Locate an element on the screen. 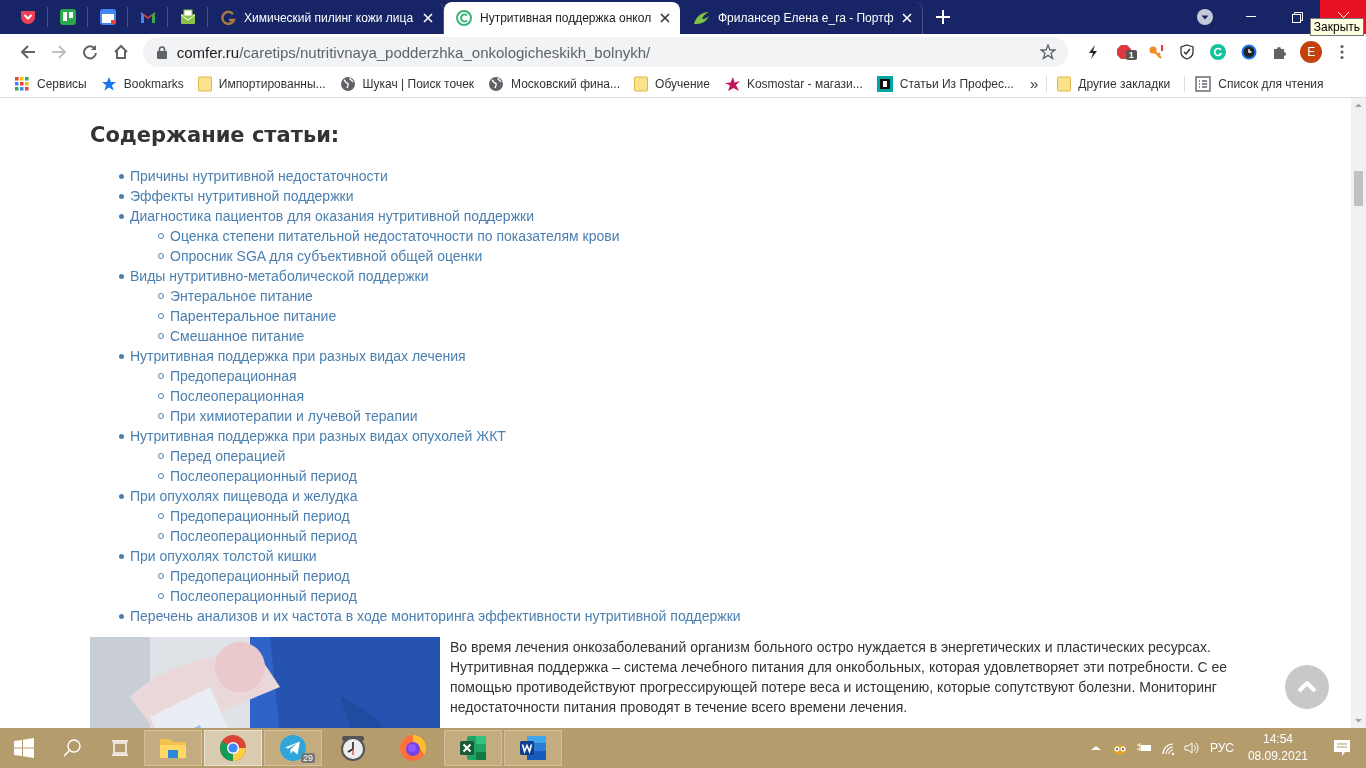 This screenshot has width=1366, height=768. toc-link: При химиотерапии и лучевой терапии is located at coordinates (294, 416).